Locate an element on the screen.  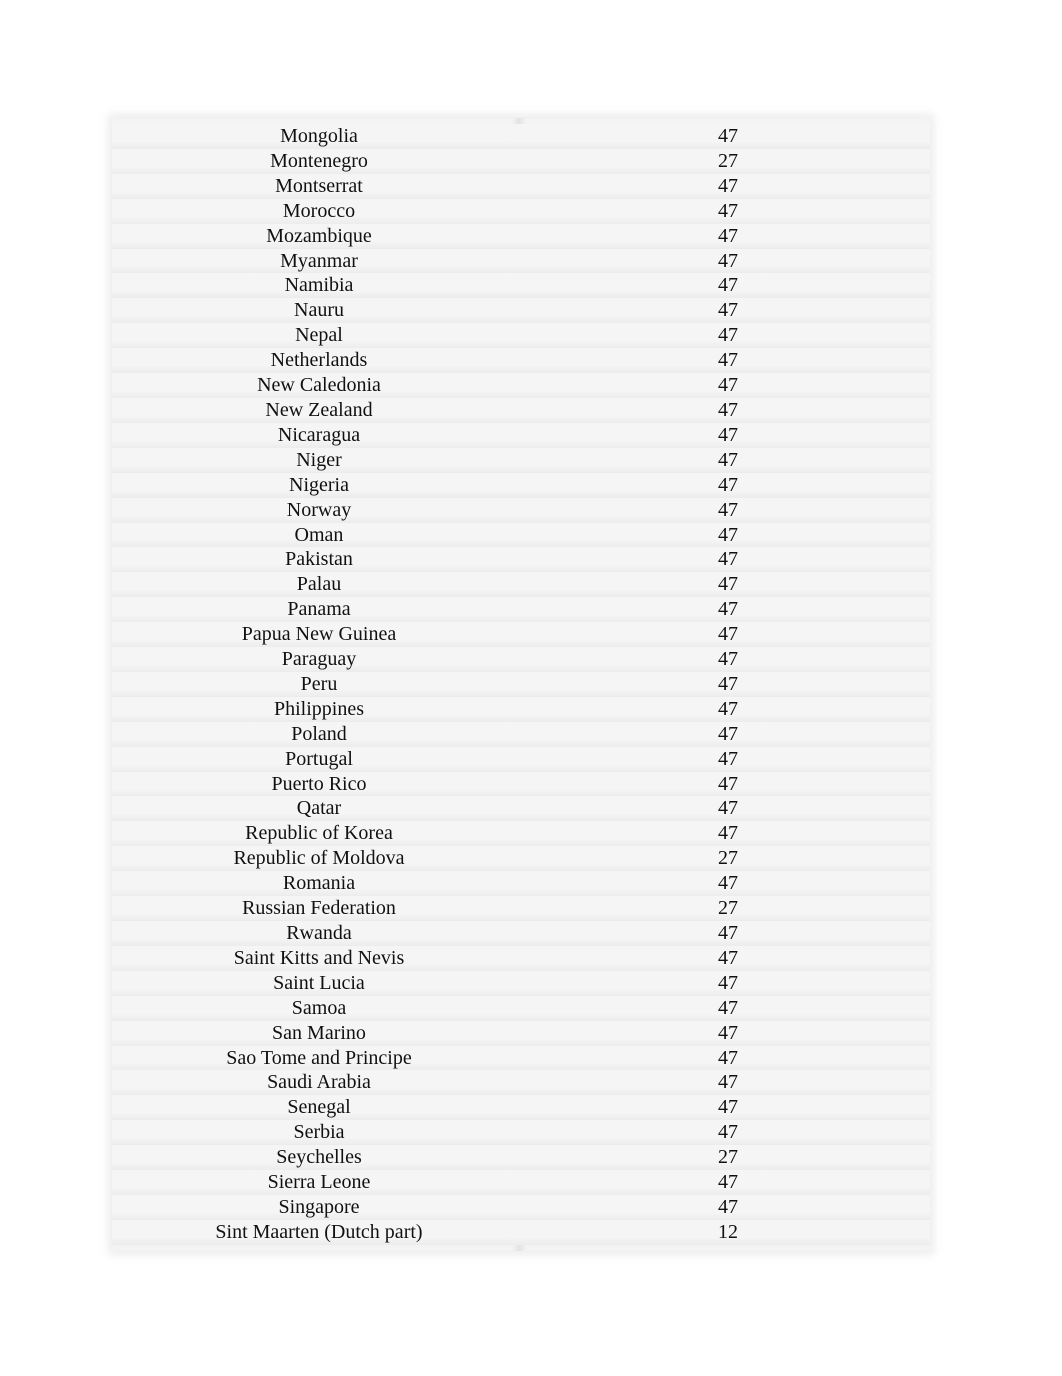
table-row: San Marino 47 is located at coordinates (521, 1033).